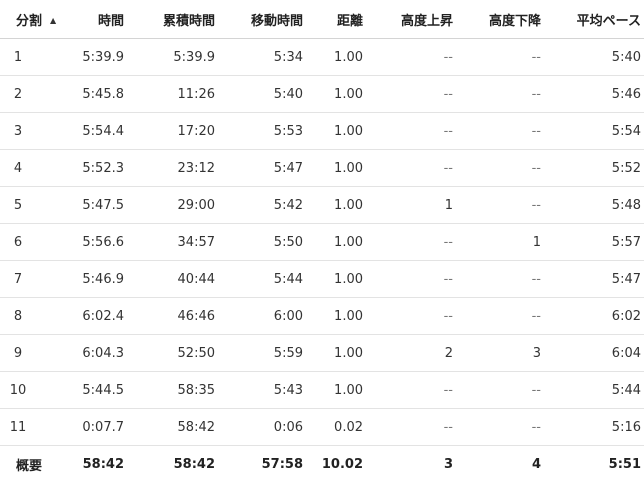 This screenshot has height=482, width=644. I want to click on cell-moving-time: 6:00, so click(262, 316).